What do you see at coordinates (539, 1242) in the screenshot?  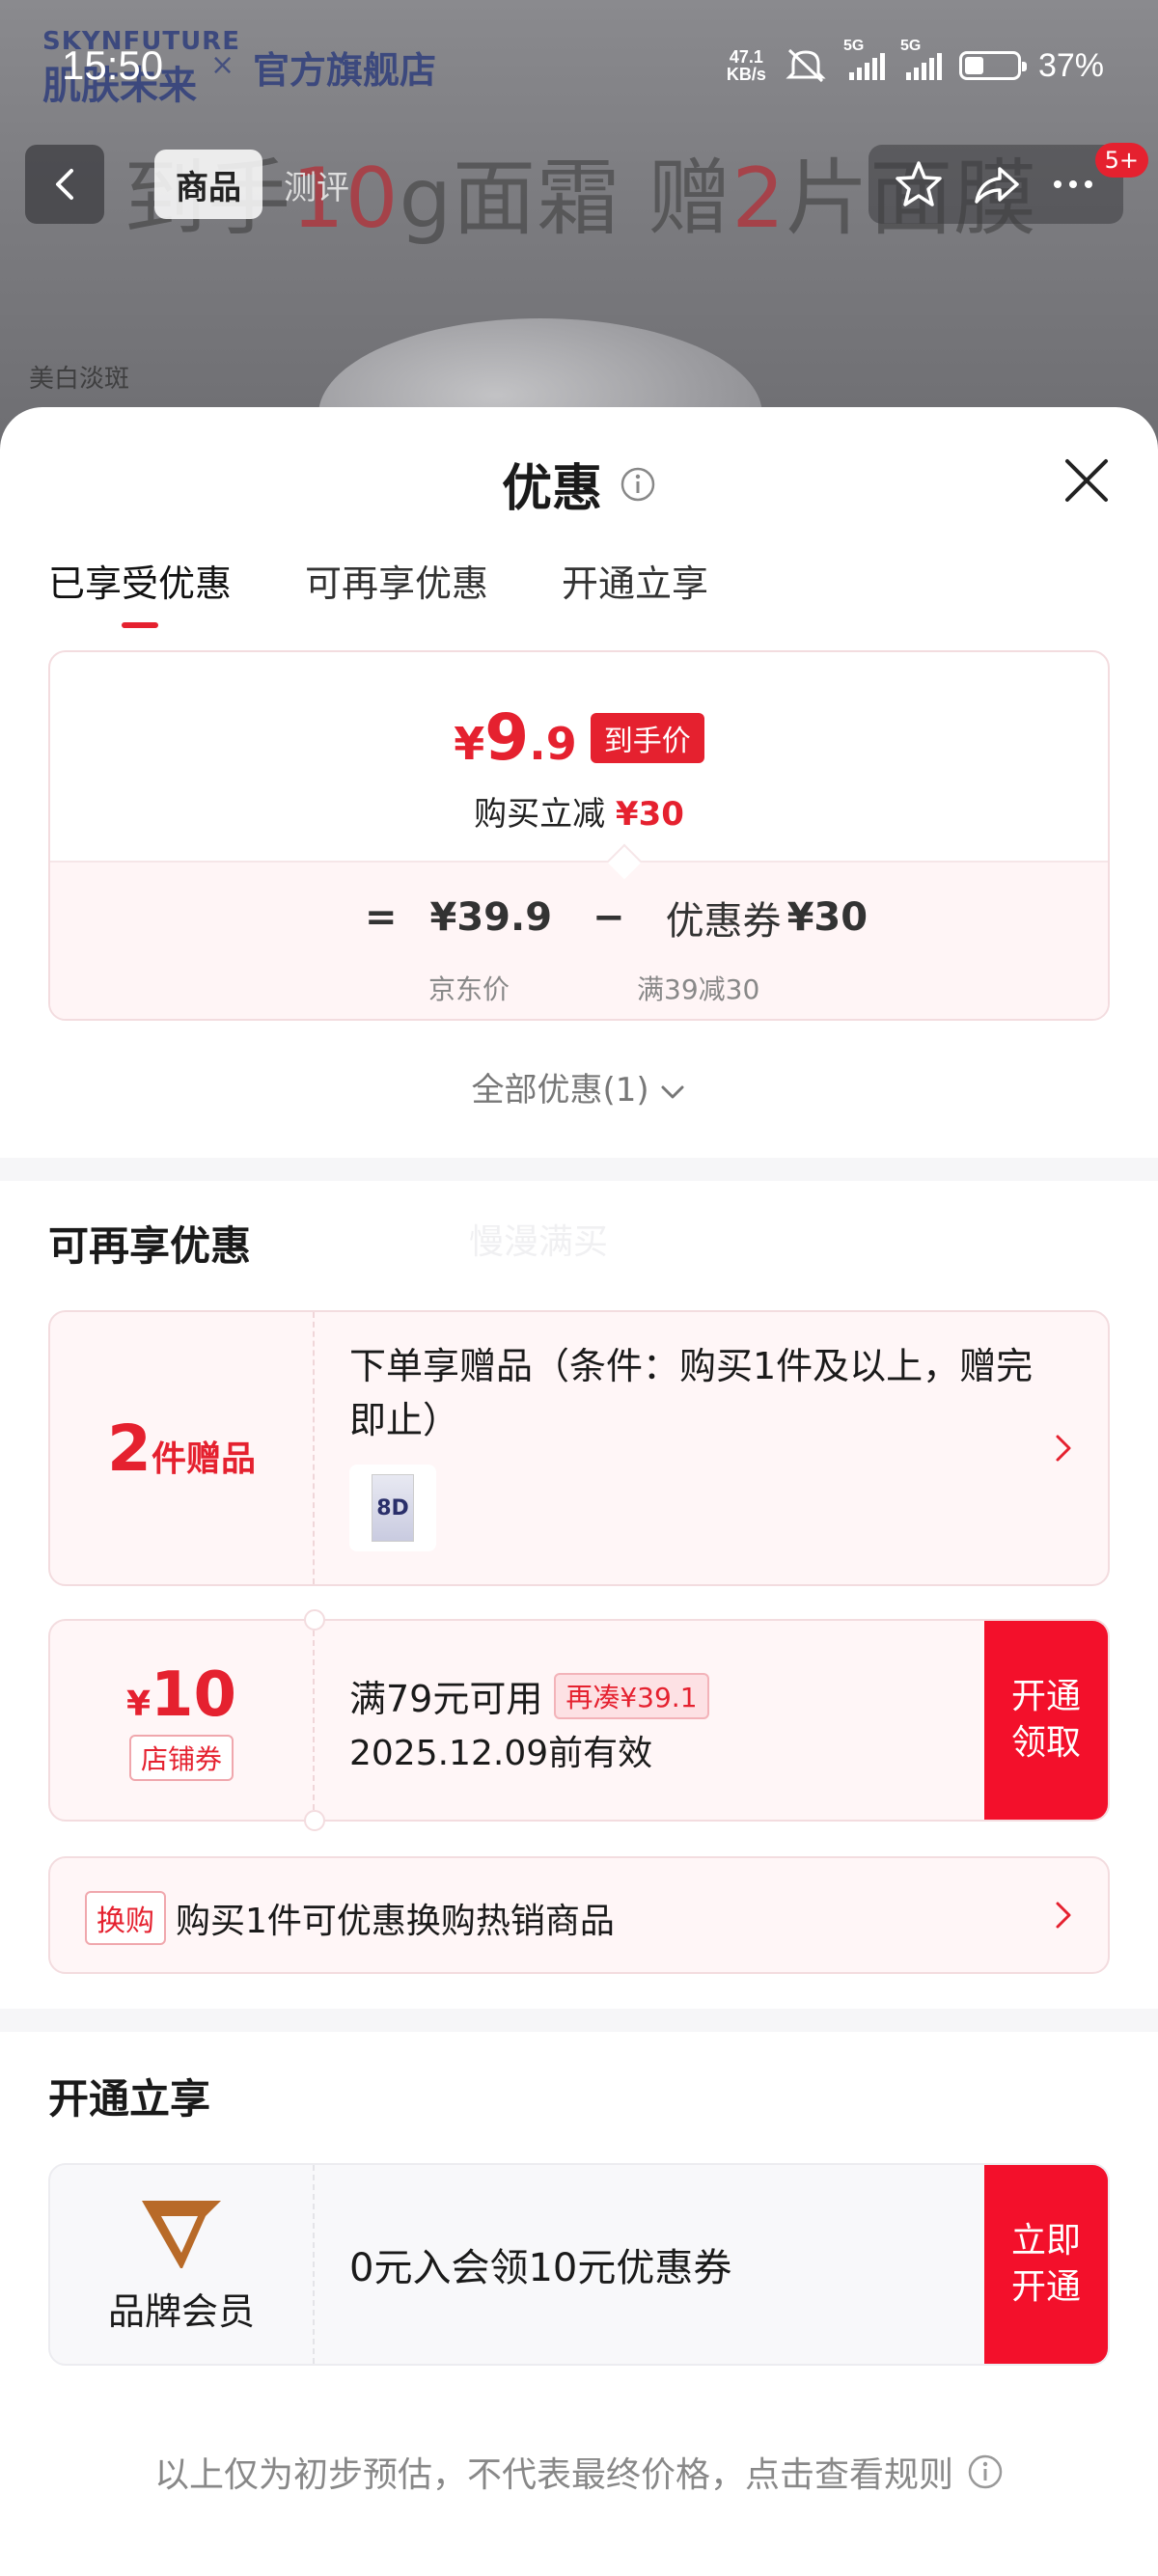 I see `watermark-text: 慢漫满买` at bounding box center [539, 1242].